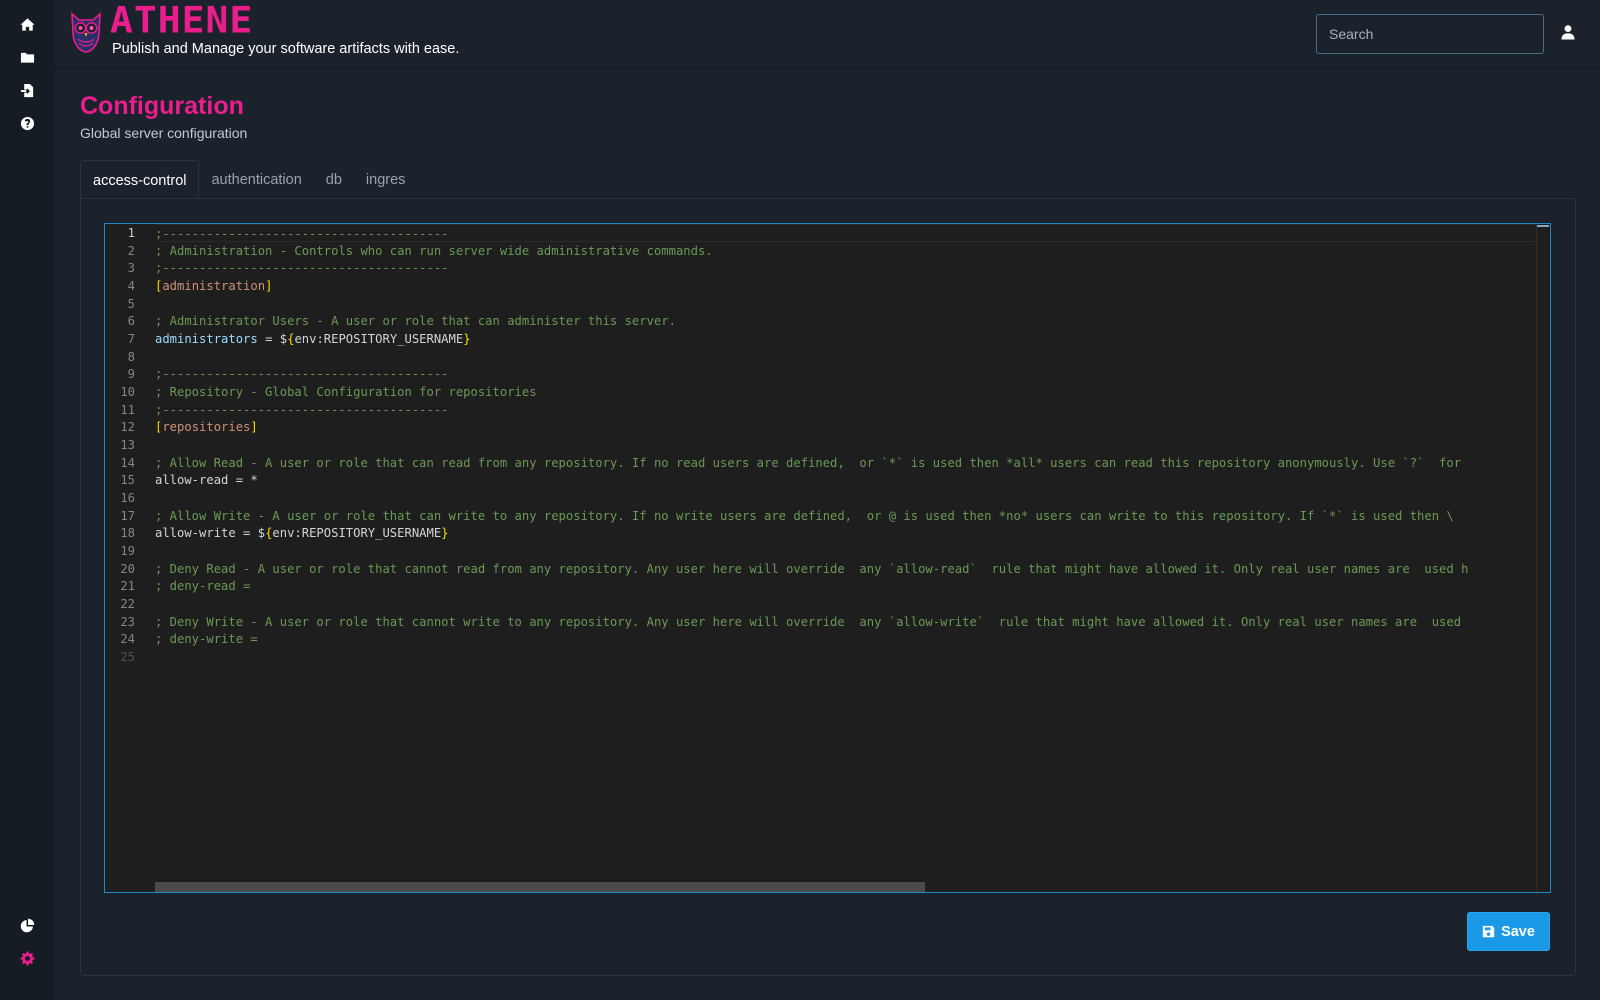  What do you see at coordinates (131, 233) in the screenshot?
I see `line-number: 1` at bounding box center [131, 233].